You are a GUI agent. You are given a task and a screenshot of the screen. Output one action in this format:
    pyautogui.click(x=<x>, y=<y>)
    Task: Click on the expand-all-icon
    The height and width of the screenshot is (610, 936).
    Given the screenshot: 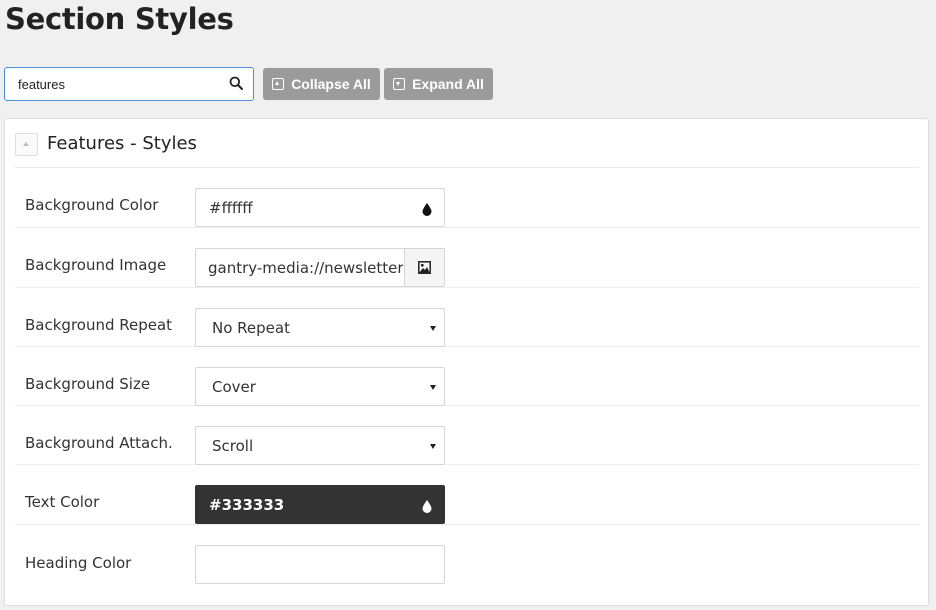 What is the action you would take?
    pyautogui.click(x=399, y=84)
    